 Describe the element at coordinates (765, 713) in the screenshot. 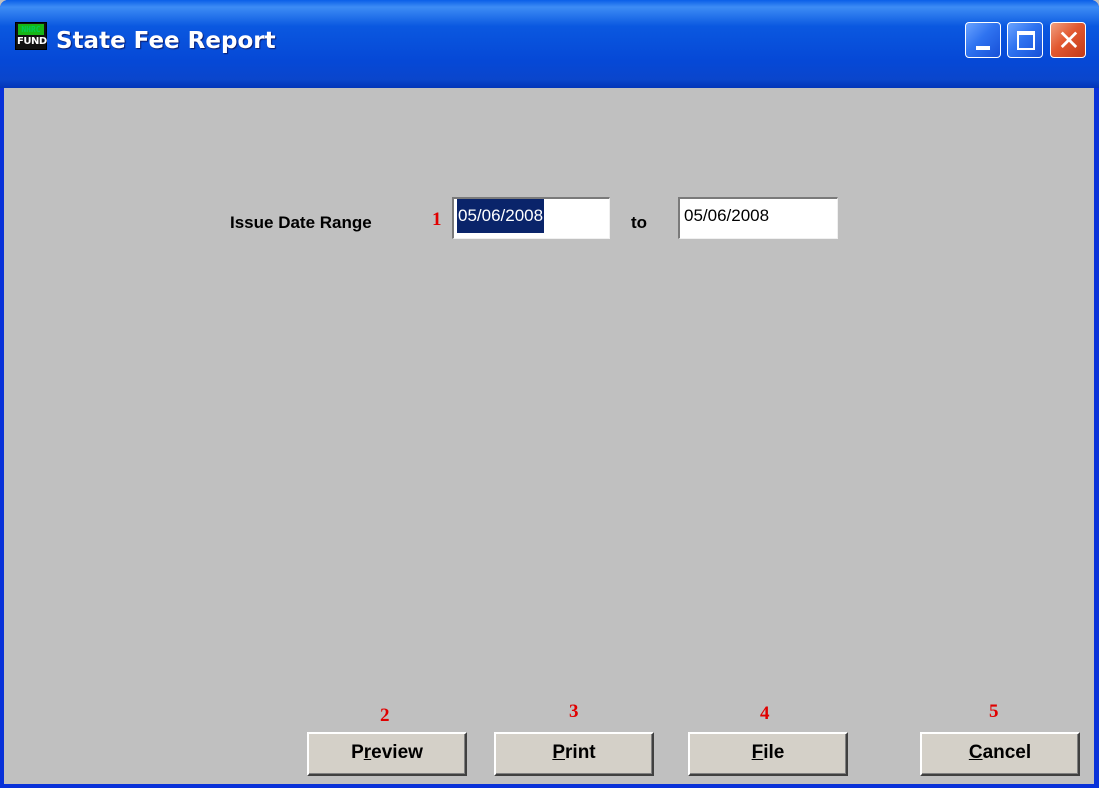

I see `annotation-4: 4` at that location.